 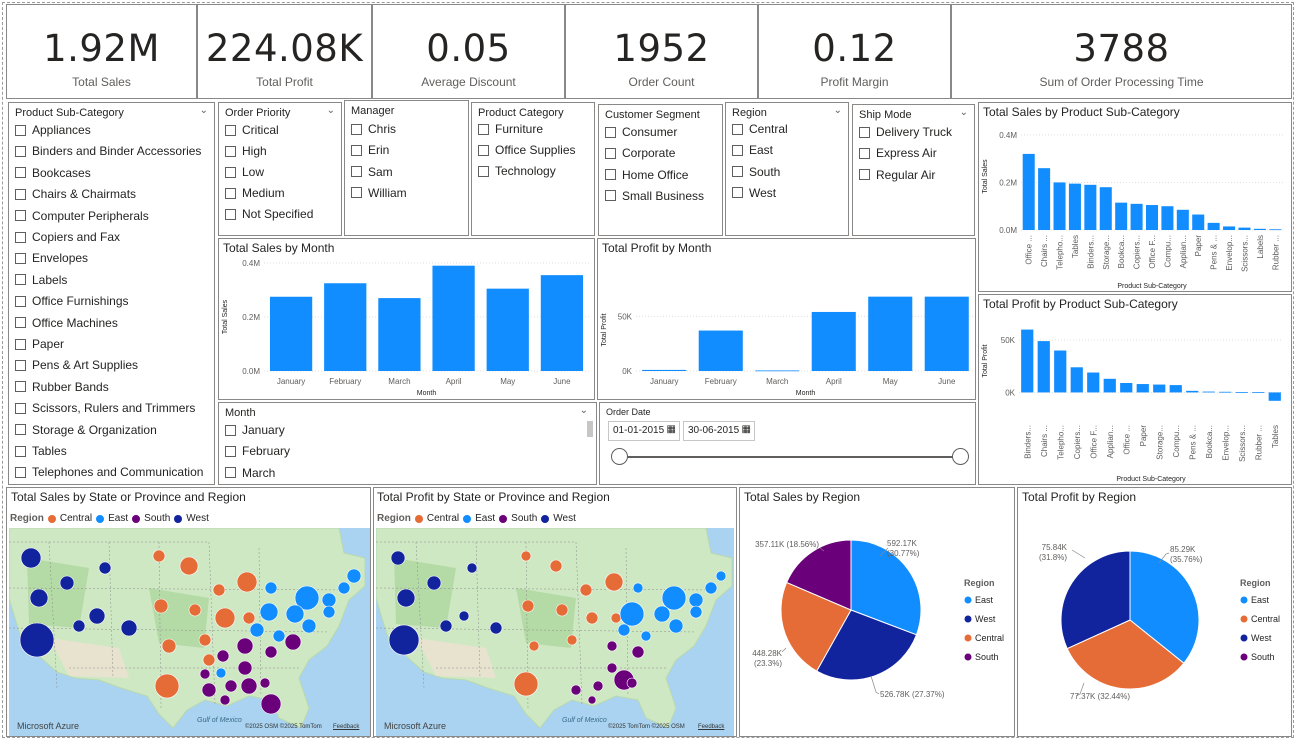 What do you see at coordinates (39, 344) in the screenshot?
I see `slicer-item-paper: Paper` at bounding box center [39, 344].